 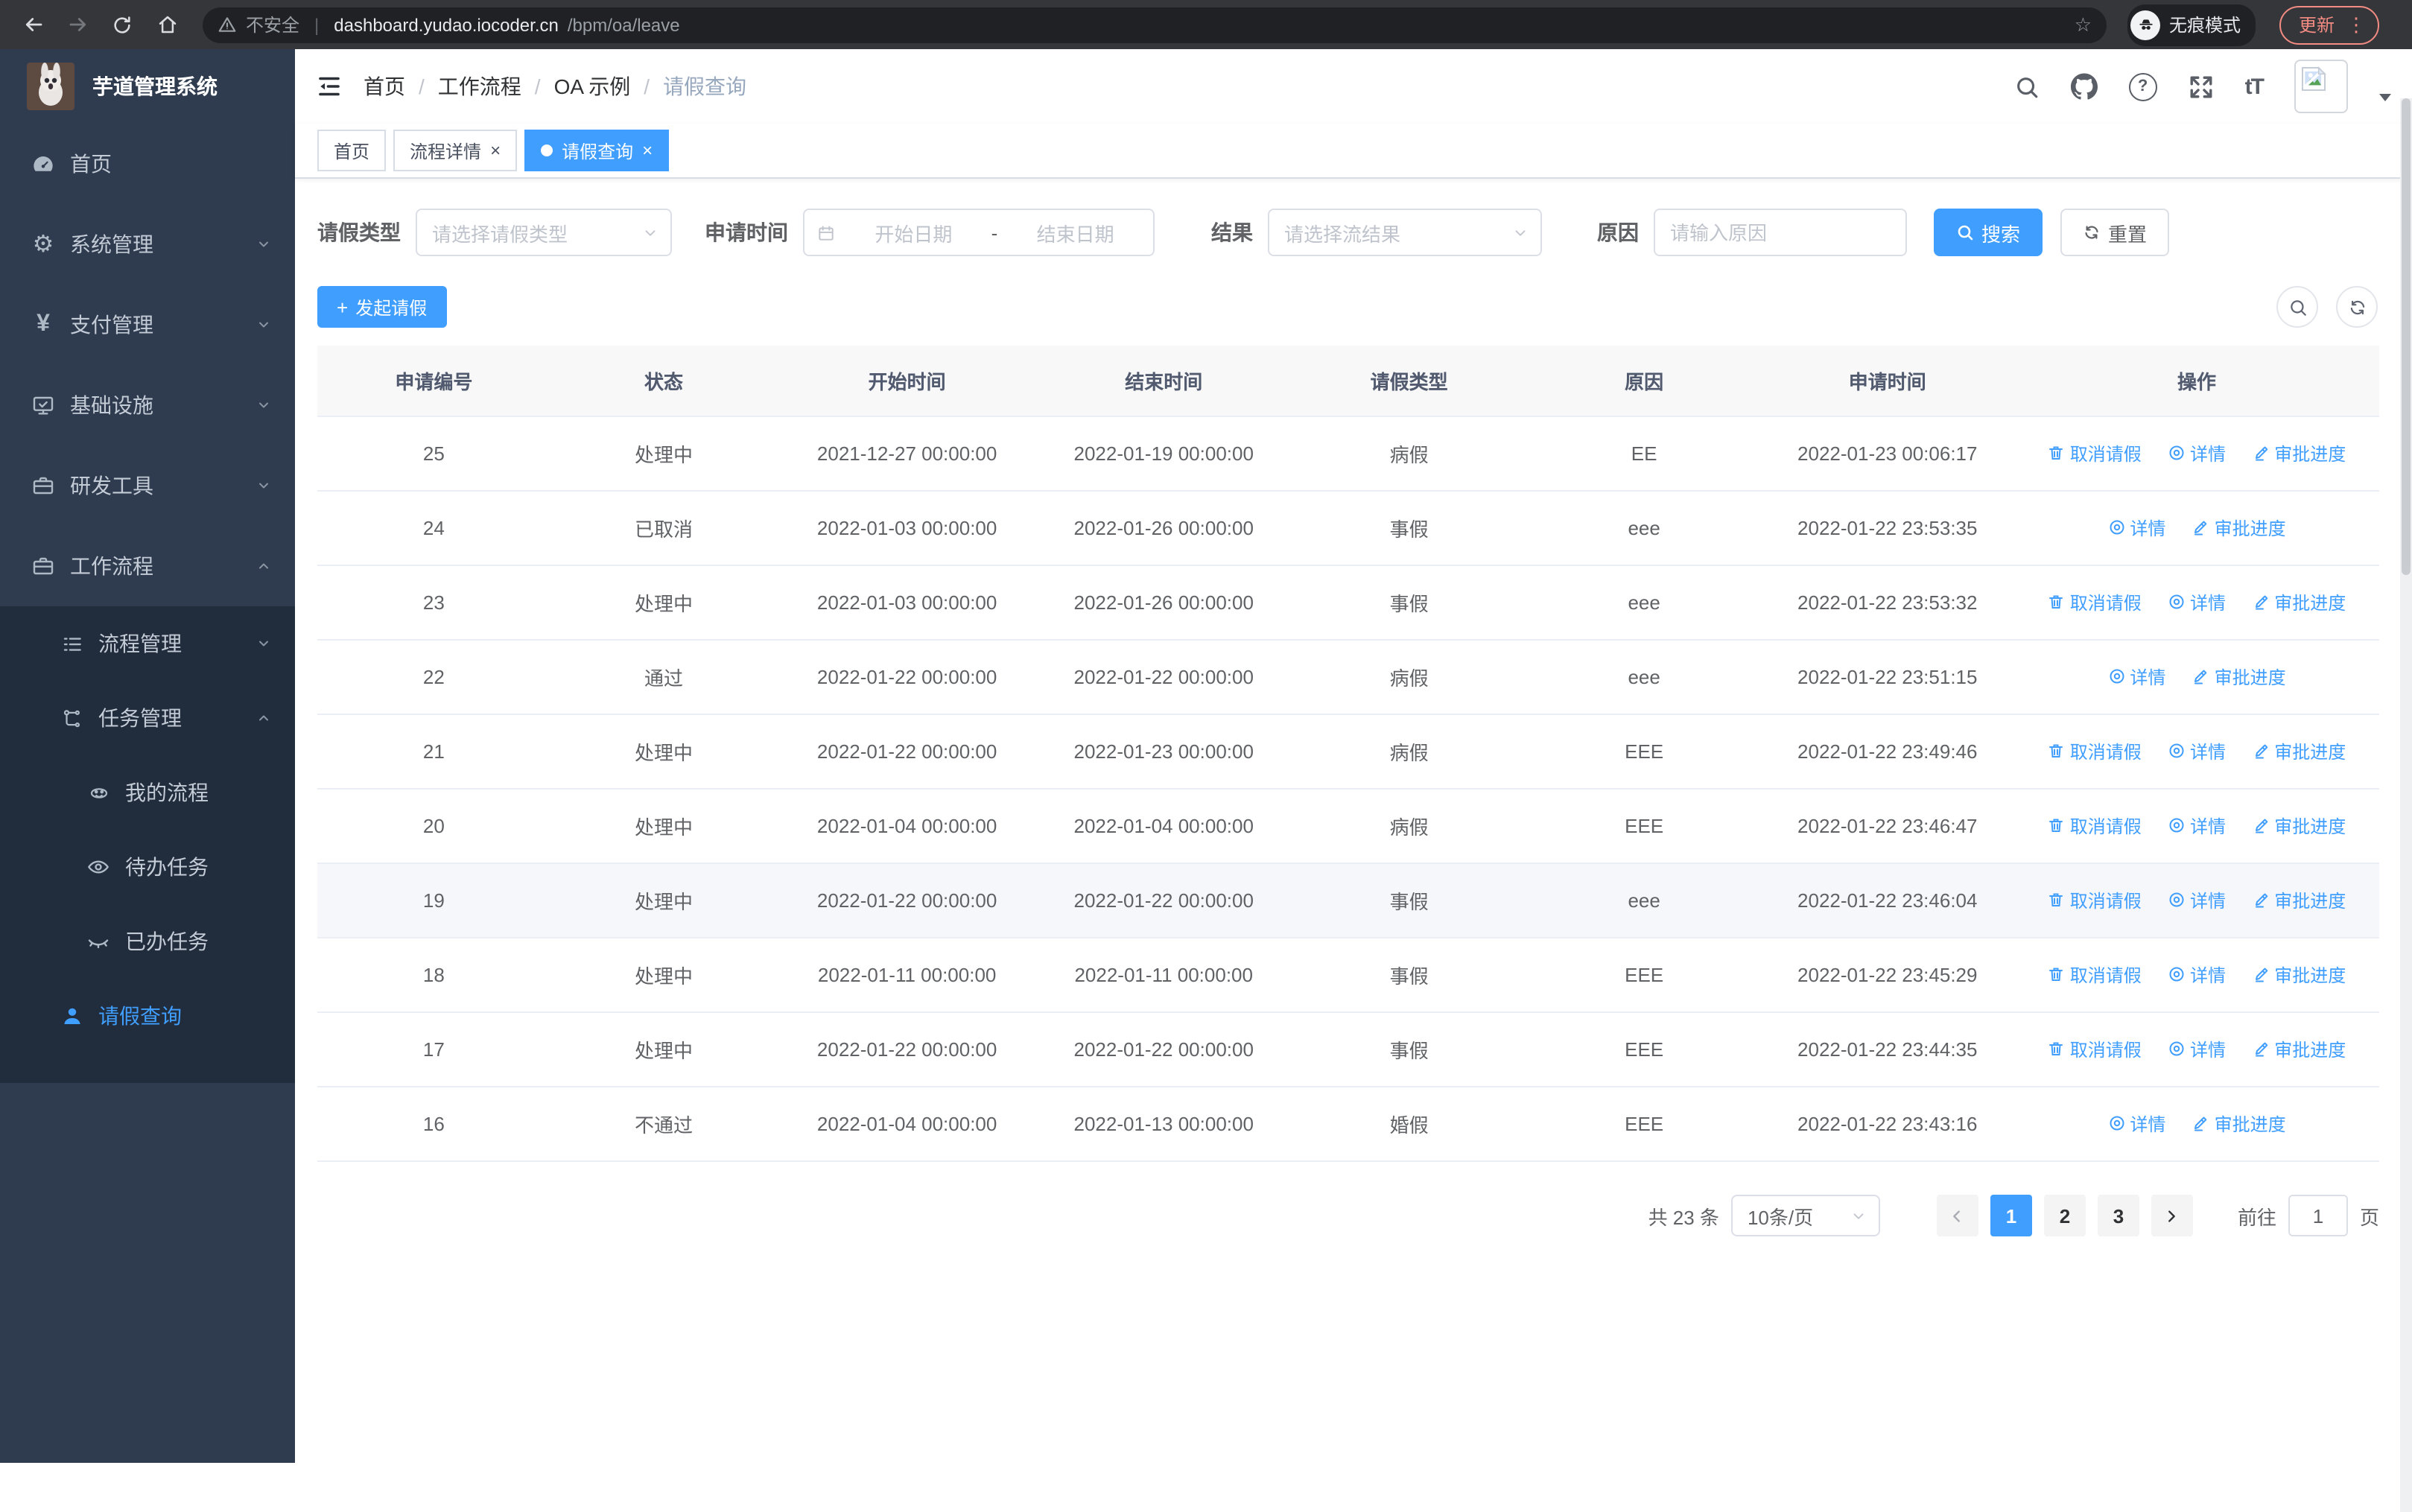 What do you see at coordinates (2356, 25) in the screenshot?
I see `browser-menu-icon: ⋮` at bounding box center [2356, 25].